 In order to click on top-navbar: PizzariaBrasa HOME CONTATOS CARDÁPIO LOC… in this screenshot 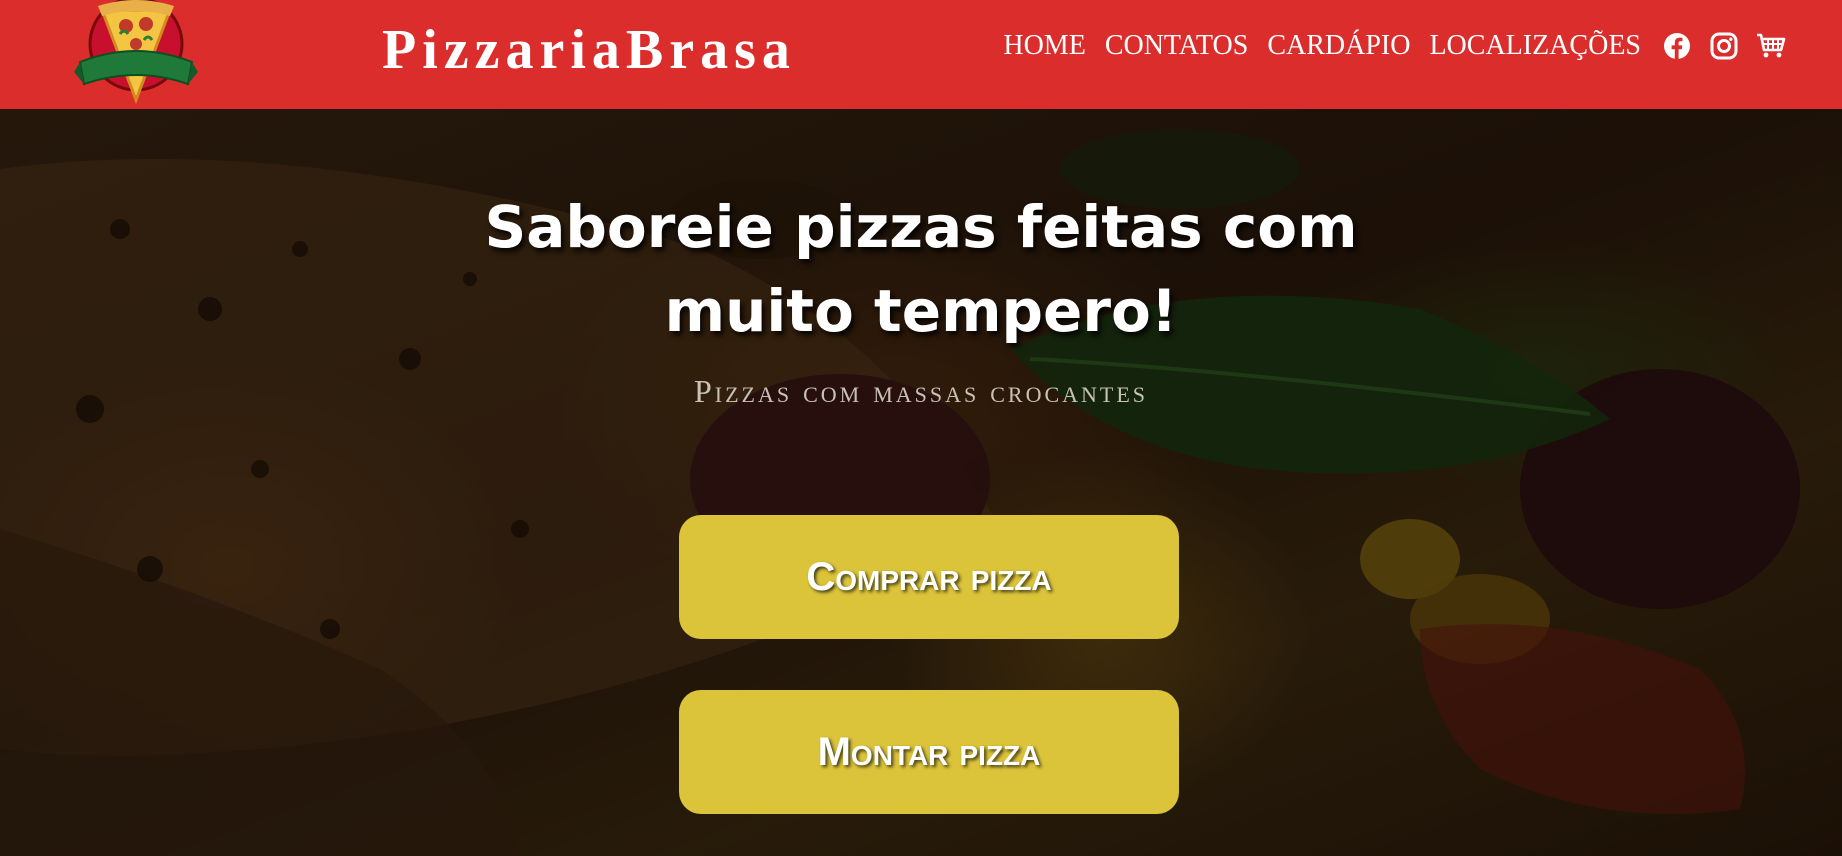, I will do `click(921, 54)`.